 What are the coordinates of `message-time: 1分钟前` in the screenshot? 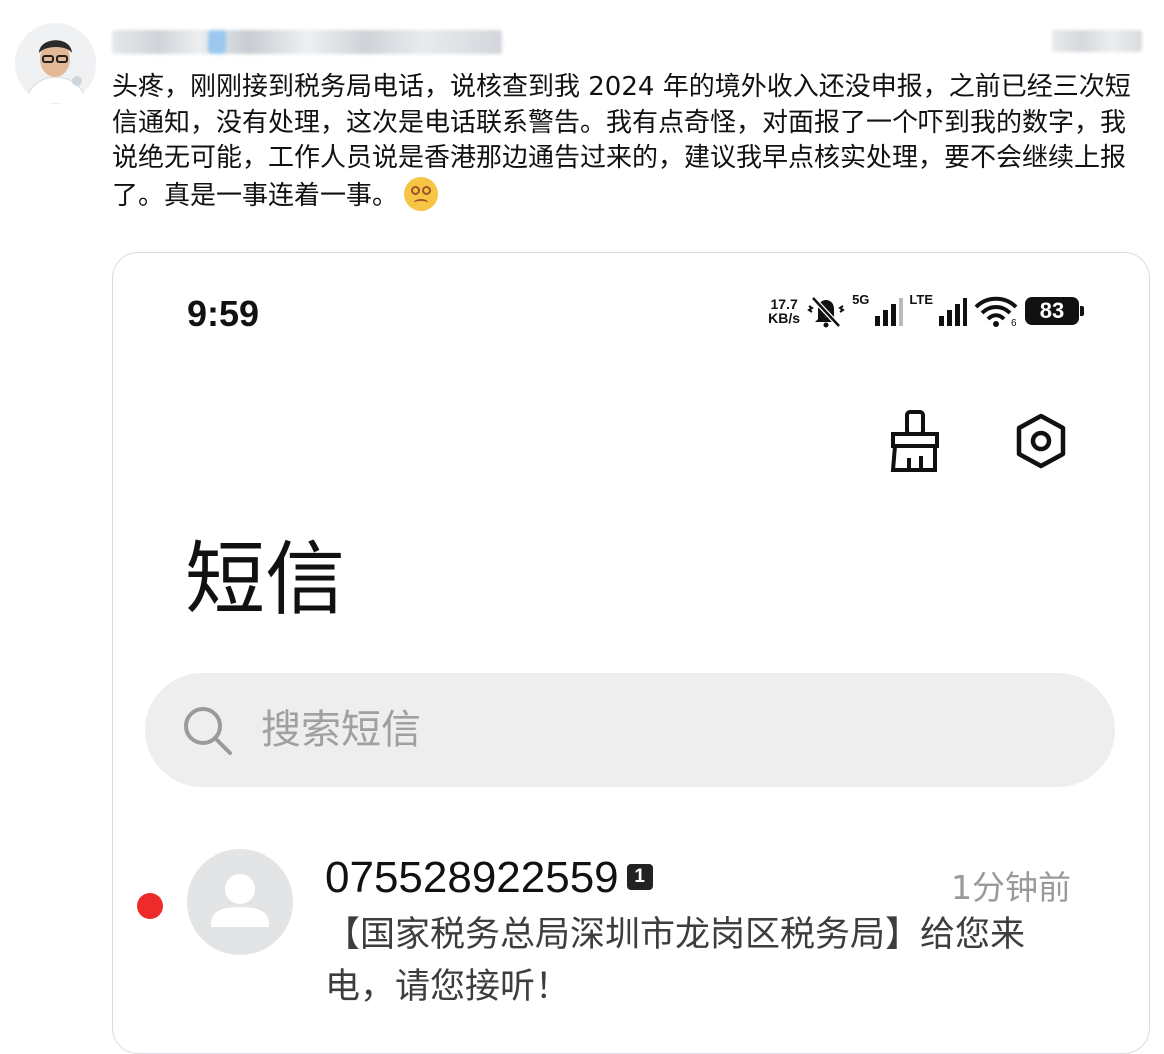 It's located at (1011, 887).